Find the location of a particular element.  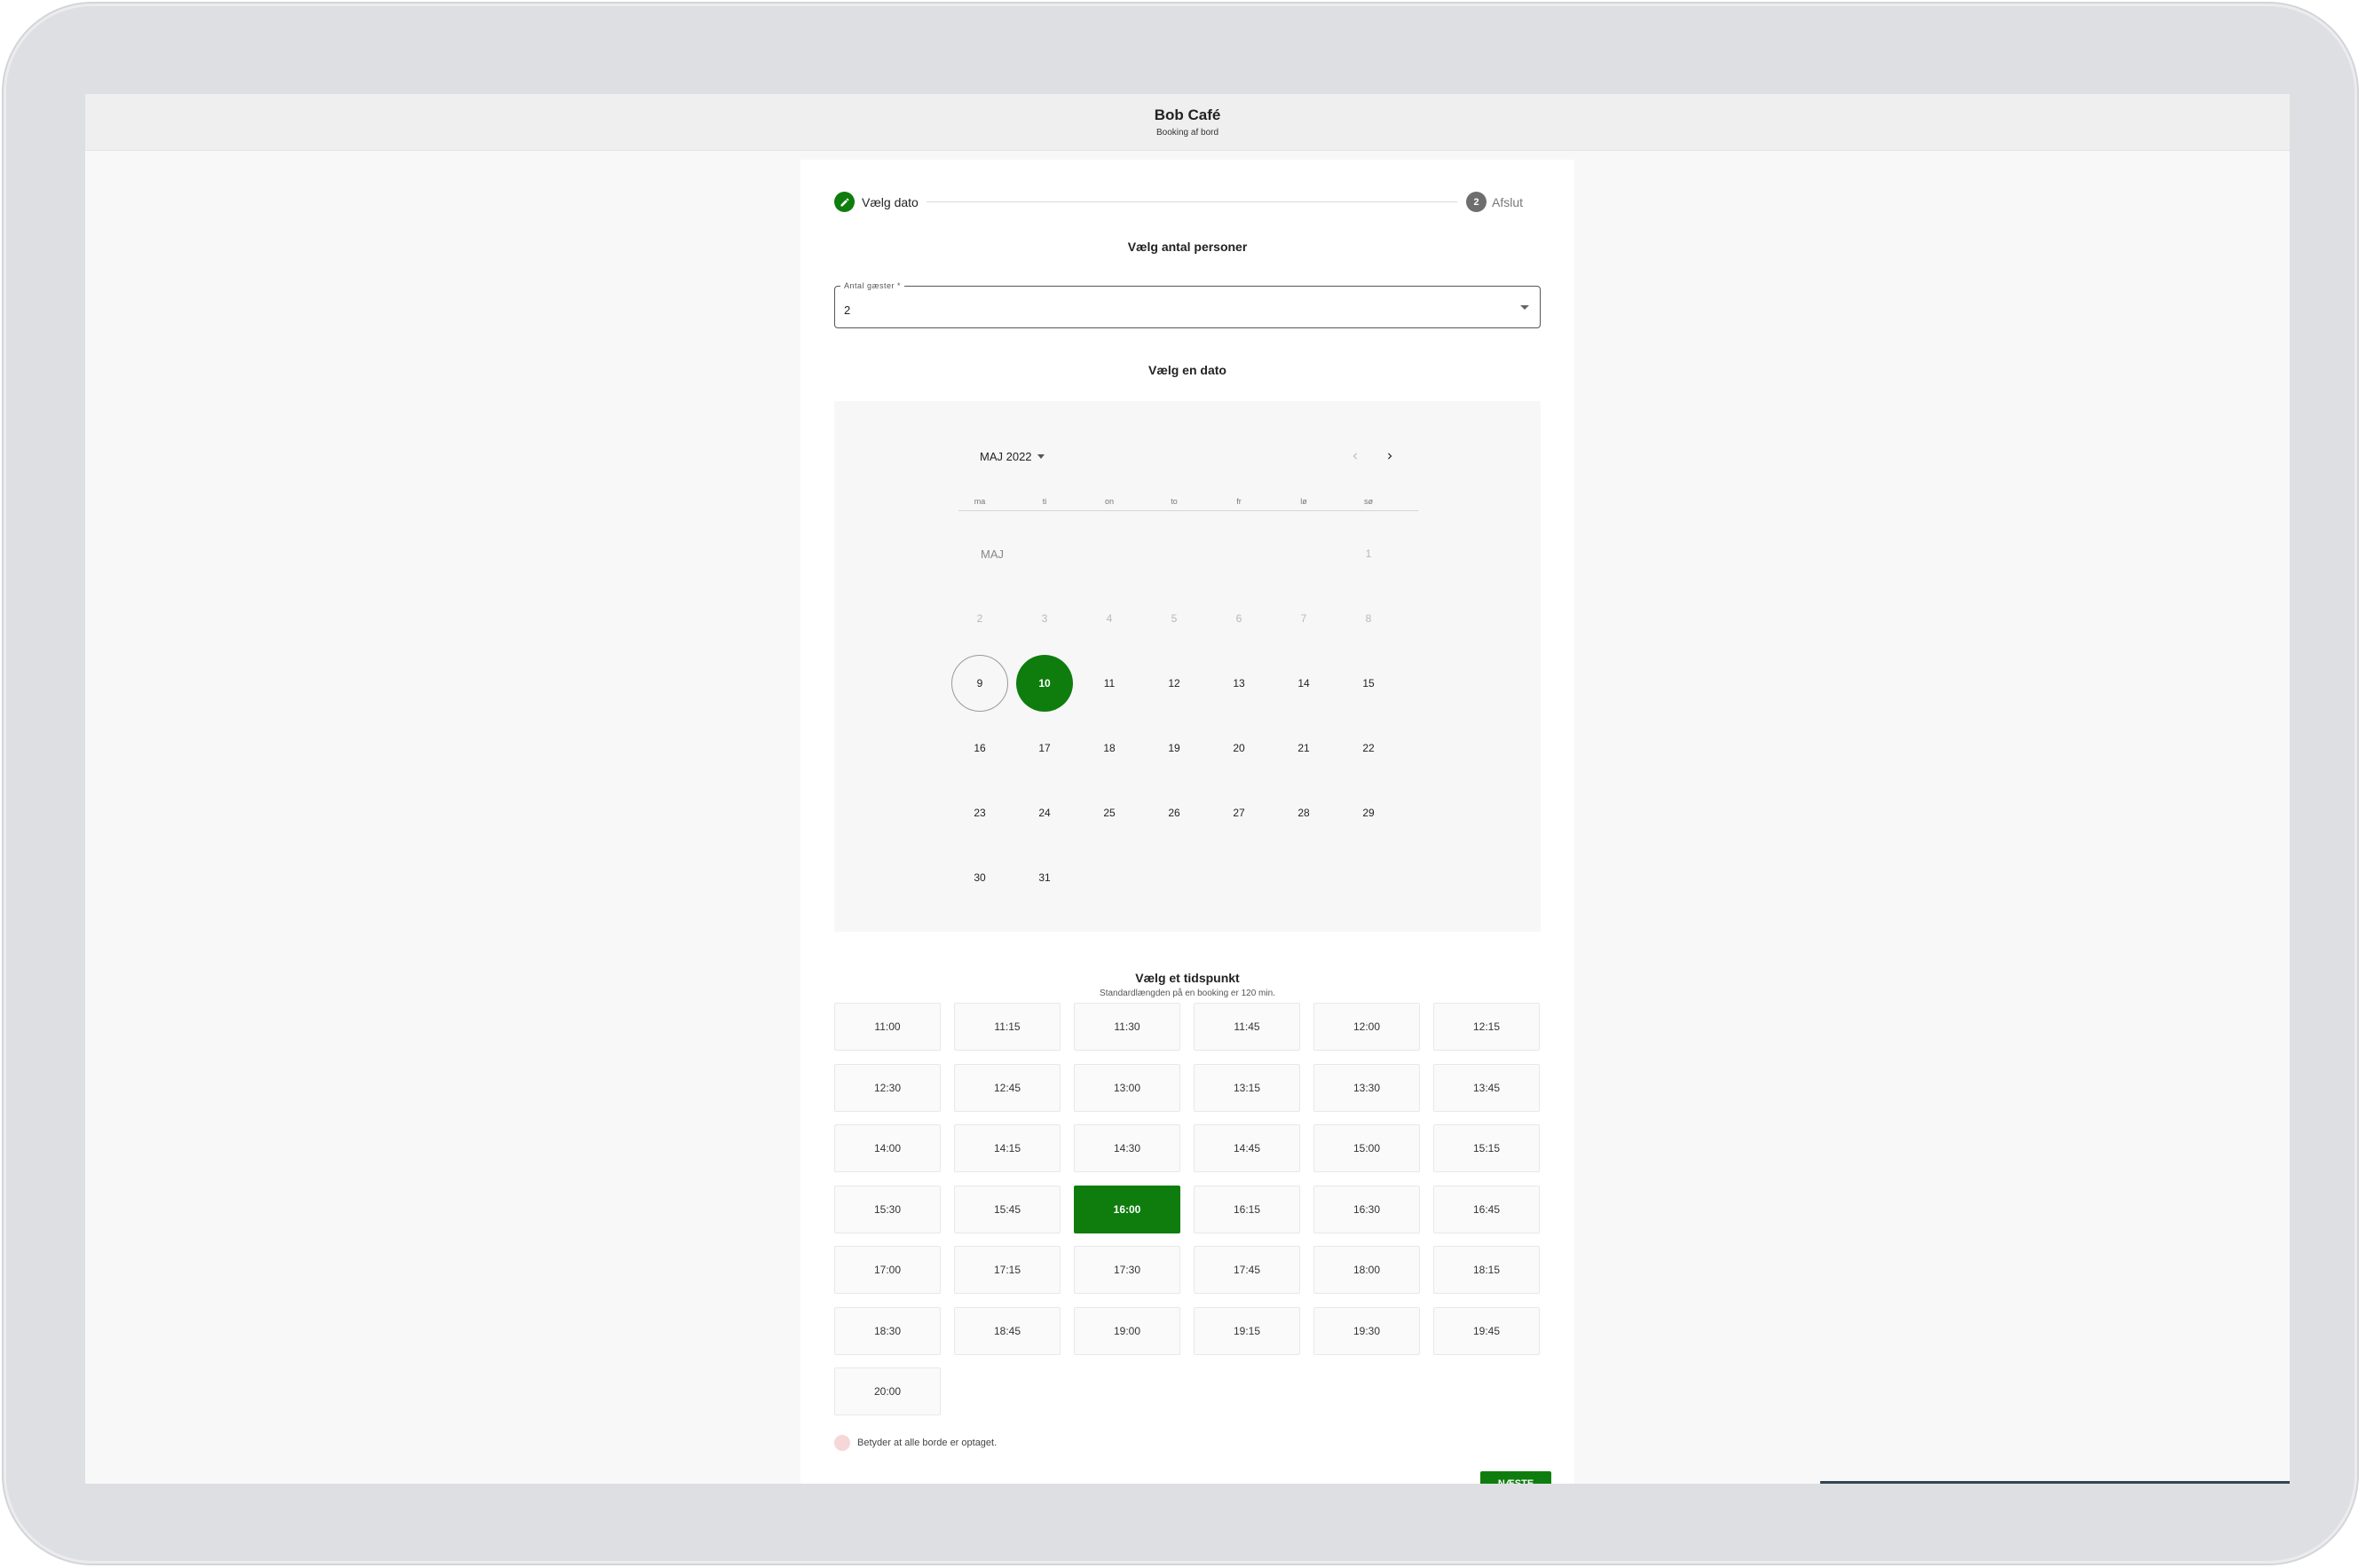

time-slot-button: 12:00 is located at coordinates (1366, 1027).